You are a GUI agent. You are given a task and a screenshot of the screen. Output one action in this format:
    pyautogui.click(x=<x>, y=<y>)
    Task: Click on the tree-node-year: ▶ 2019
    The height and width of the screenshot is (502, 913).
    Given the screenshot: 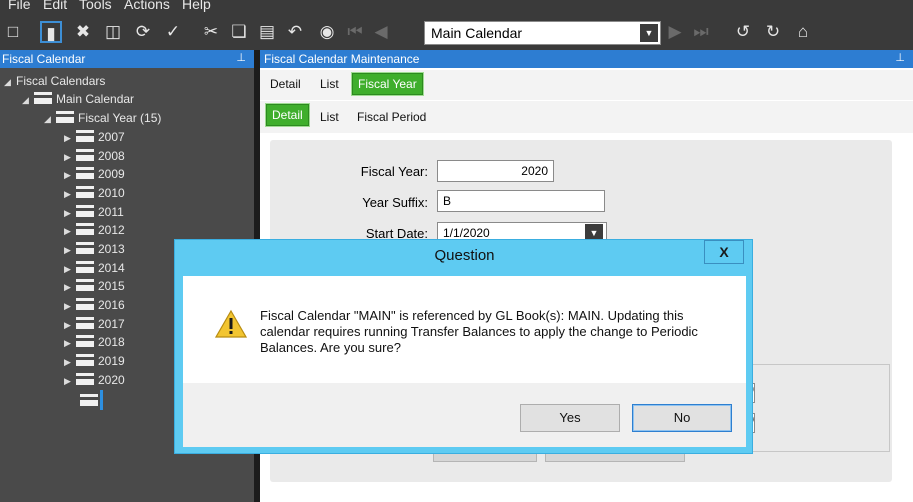 What is the action you would take?
    pyautogui.click(x=94, y=361)
    